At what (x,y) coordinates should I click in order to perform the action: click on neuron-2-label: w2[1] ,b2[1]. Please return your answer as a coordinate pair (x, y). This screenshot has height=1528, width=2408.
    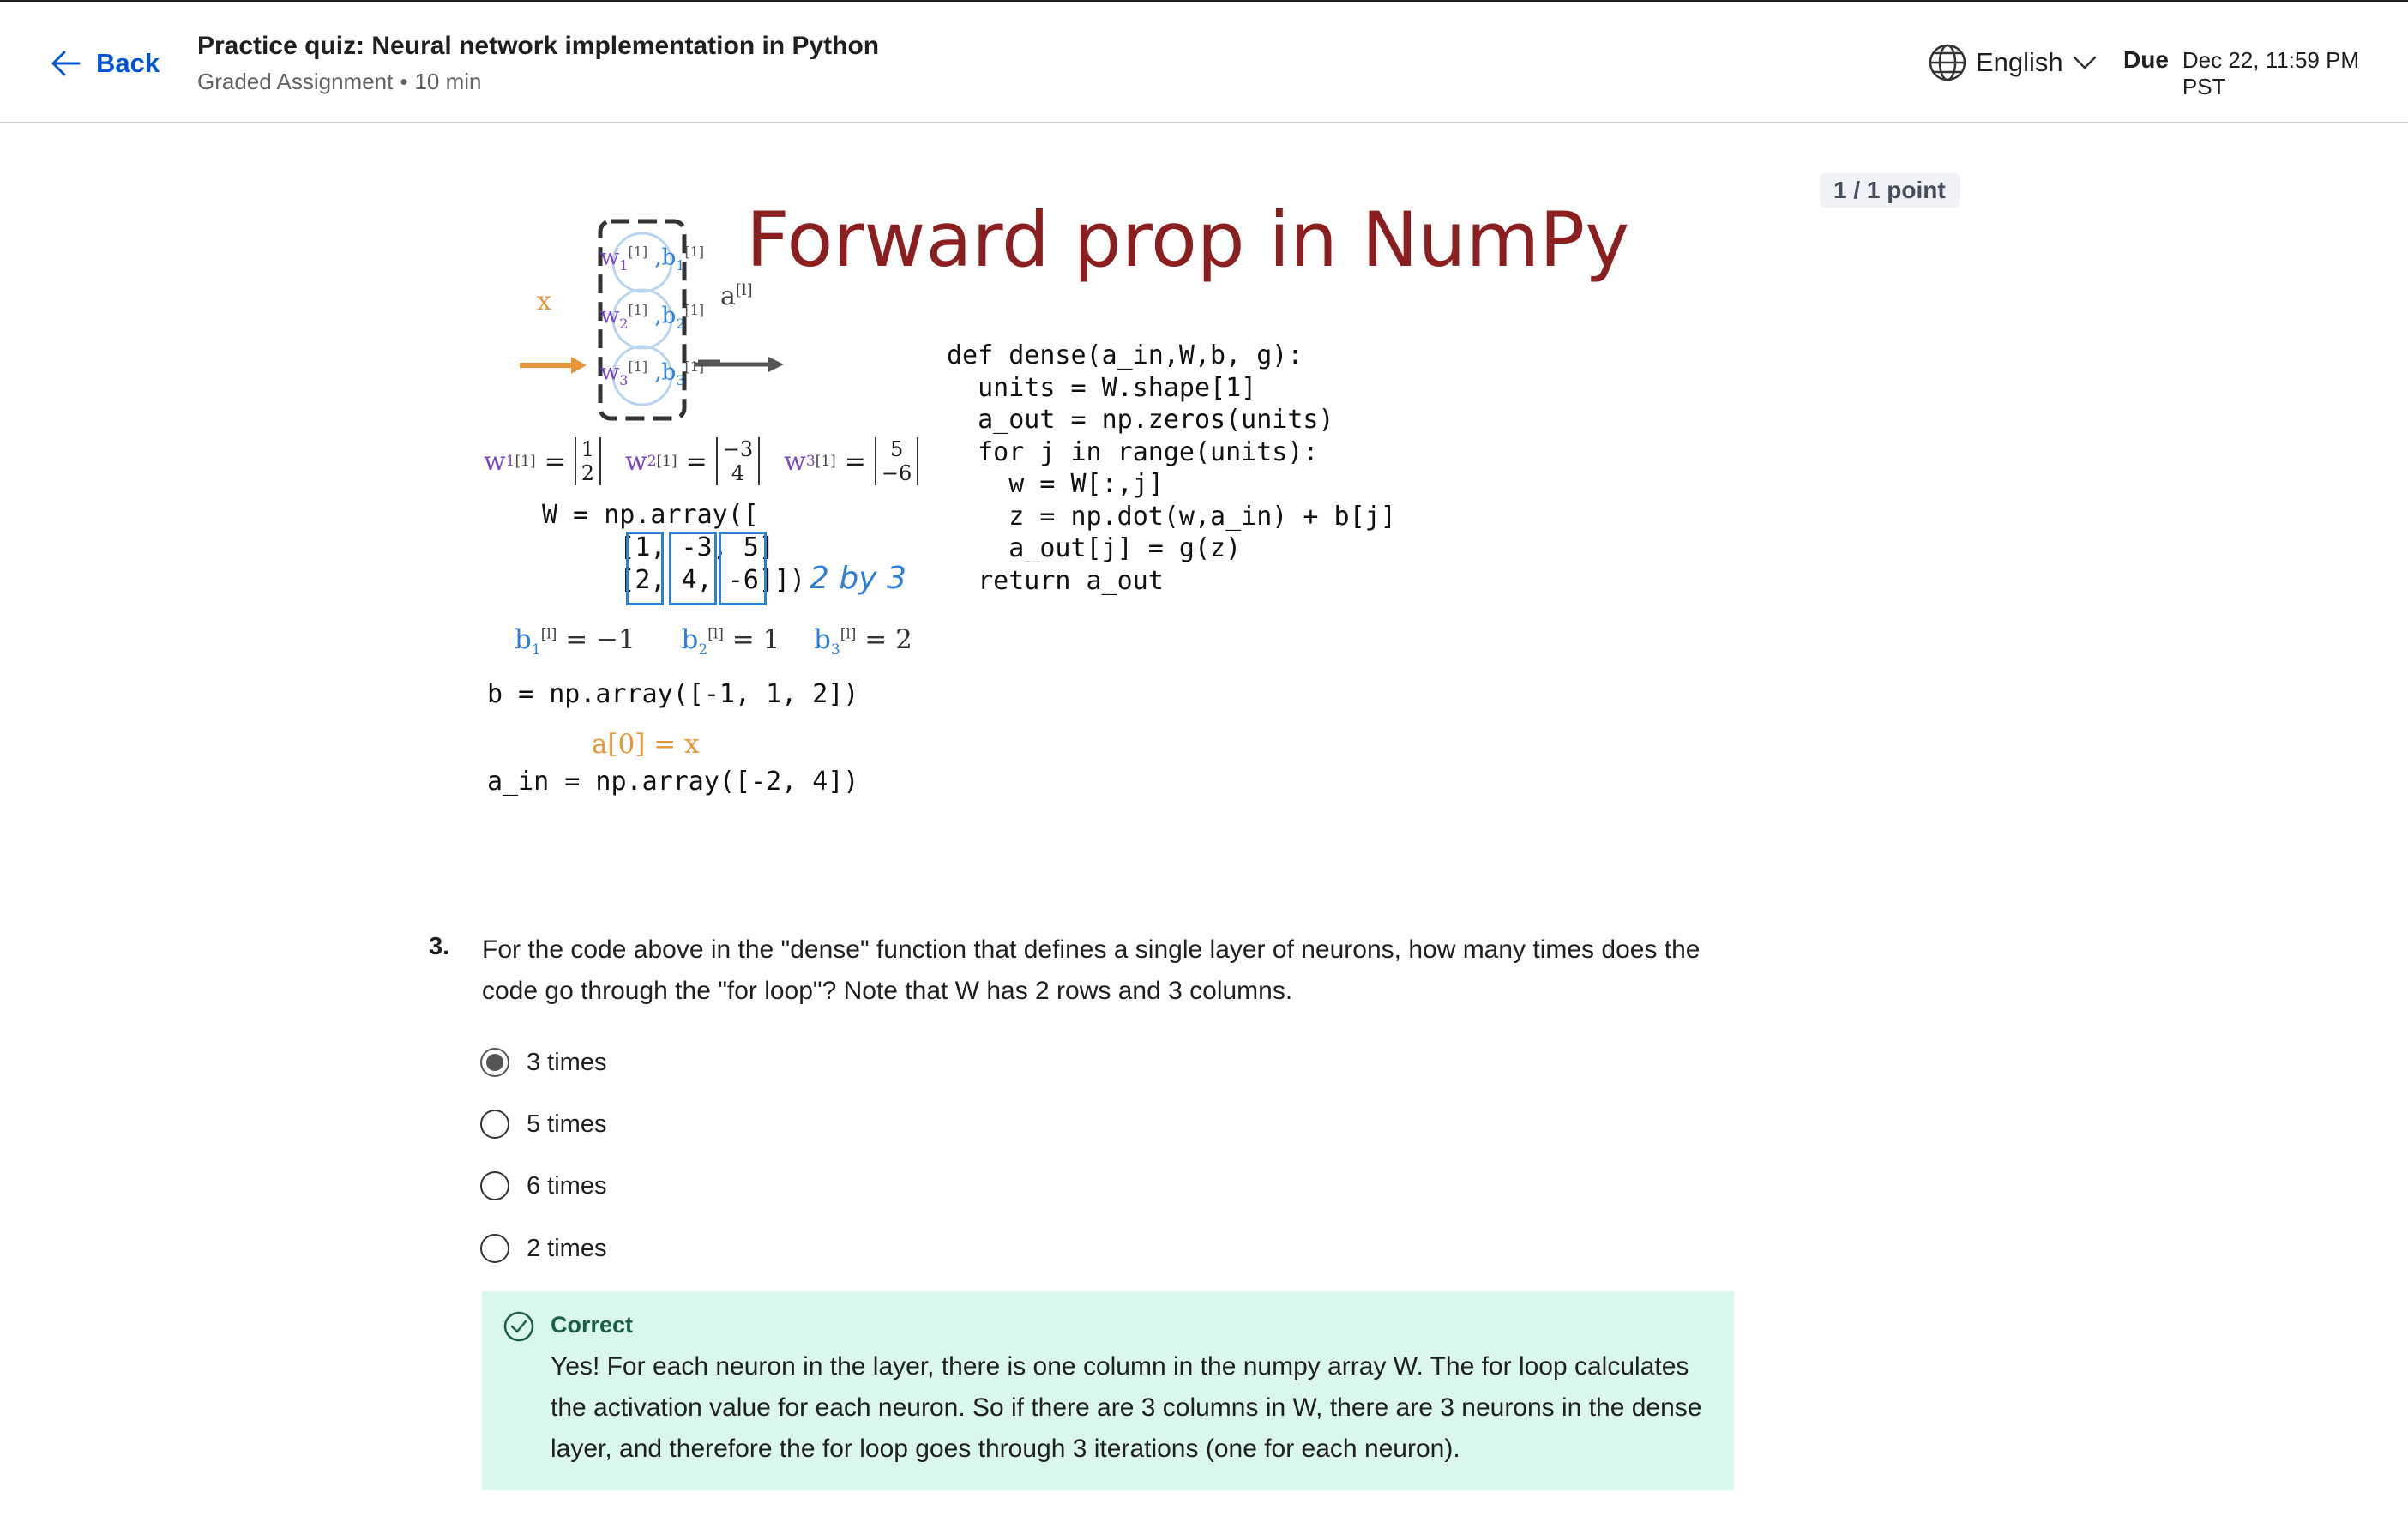
    Looking at the image, I should click on (652, 317).